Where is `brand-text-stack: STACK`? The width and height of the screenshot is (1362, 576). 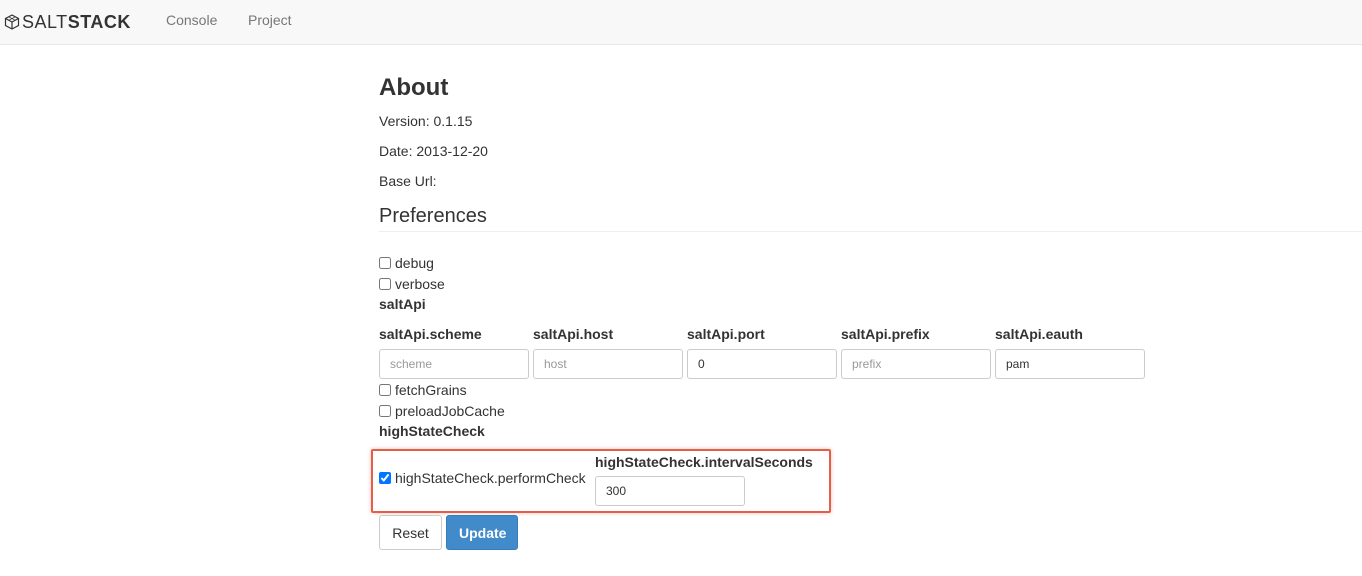
brand-text-stack: STACK is located at coordinates (99, 21).